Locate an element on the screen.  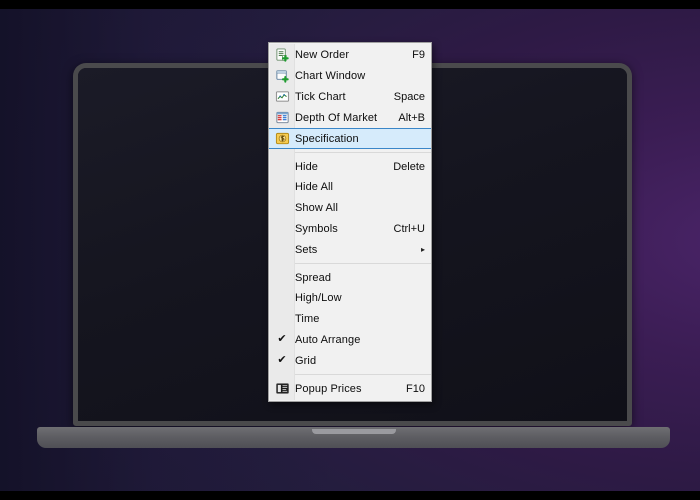
menu-item-label: Tick Chart is located at coordinates (320, 96).